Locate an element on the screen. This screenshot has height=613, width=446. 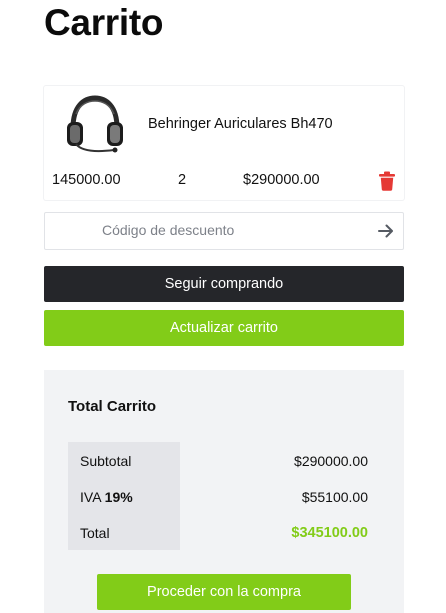
iva-value: $55100.00 is located at coordinates (334, 497).